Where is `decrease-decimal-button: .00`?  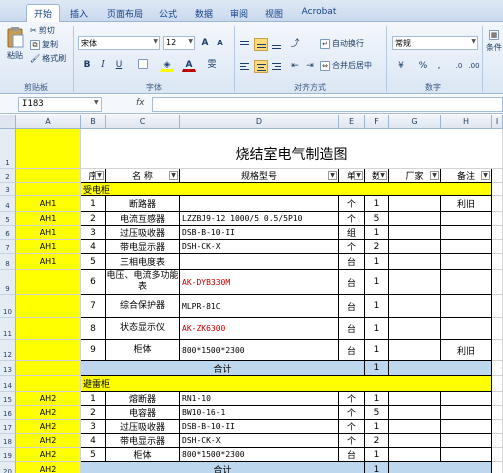
decrease-decimal-button: .00 is located at coordinates (474, 66).